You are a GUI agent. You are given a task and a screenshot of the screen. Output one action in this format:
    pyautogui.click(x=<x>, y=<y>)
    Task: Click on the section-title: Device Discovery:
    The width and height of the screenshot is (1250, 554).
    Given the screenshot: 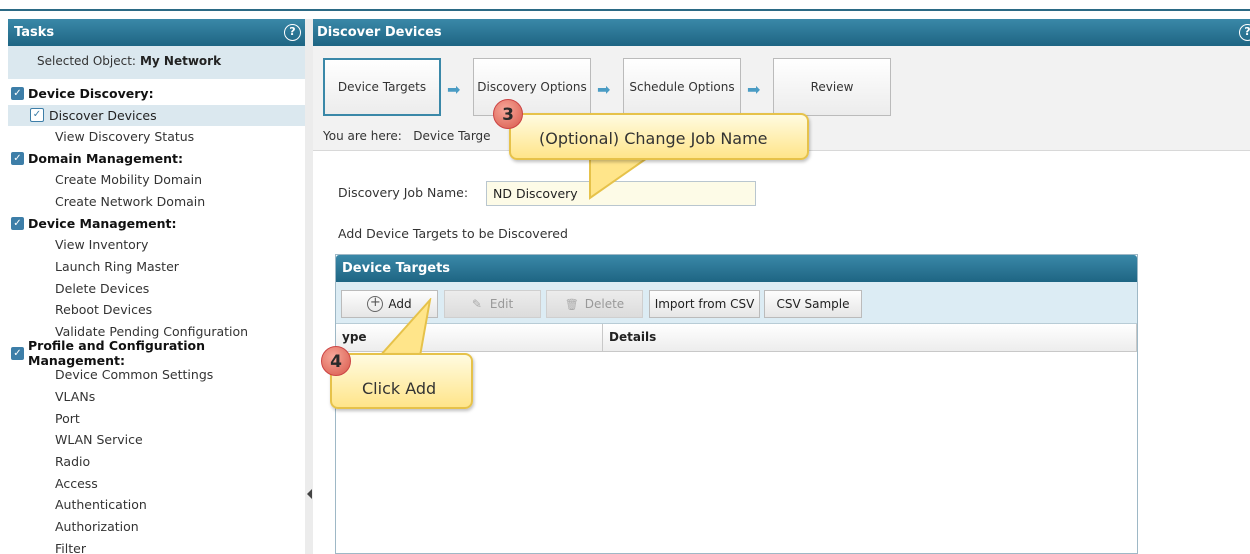 What is the action you would take?
    pyautogui.click(x=91, y=94)
    